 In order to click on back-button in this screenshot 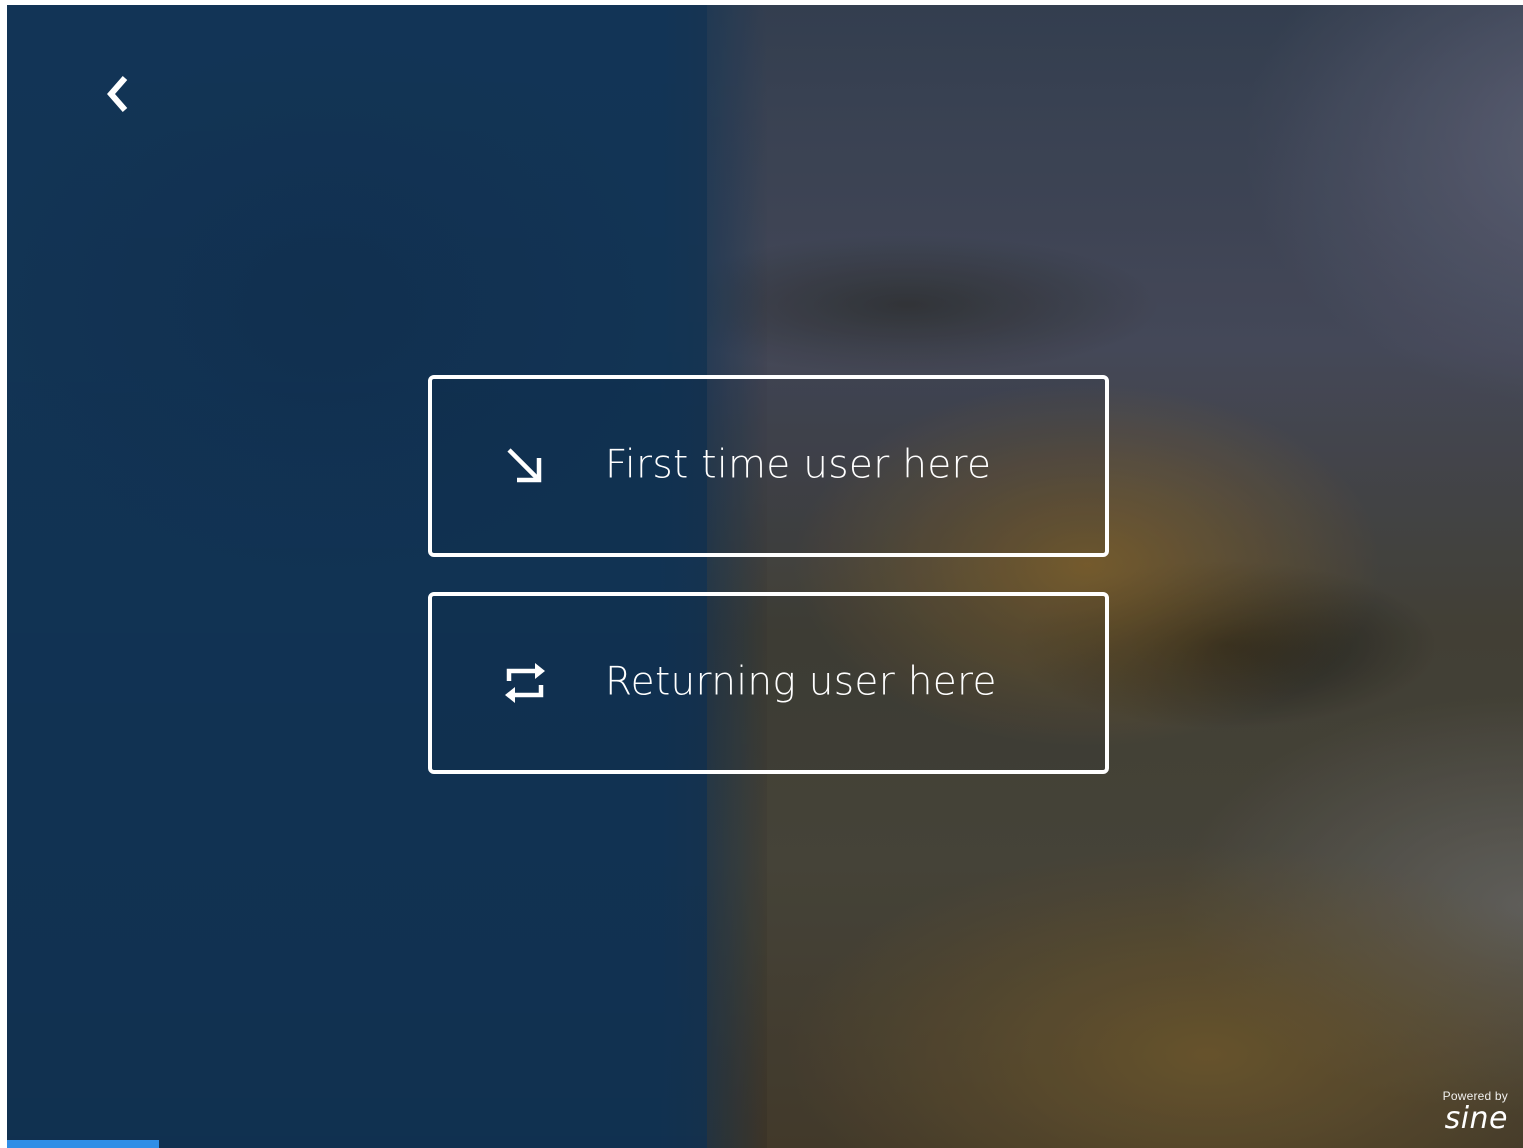, I will do `click(118, 94)`.